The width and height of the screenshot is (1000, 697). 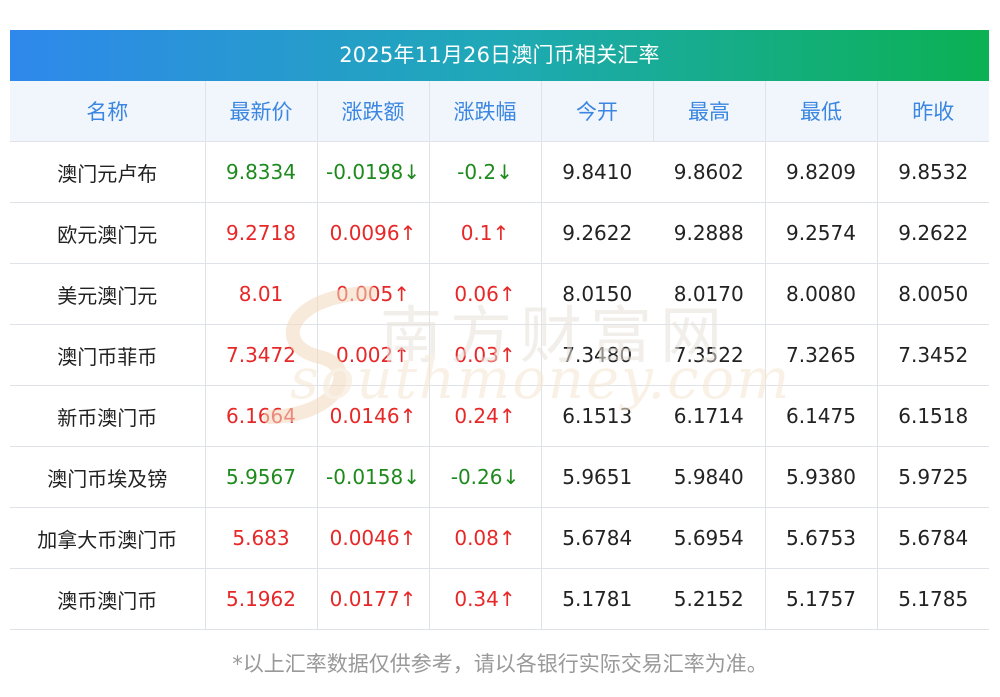 I want to click on cell-open: 5.1781, so click(x=596, y=599).